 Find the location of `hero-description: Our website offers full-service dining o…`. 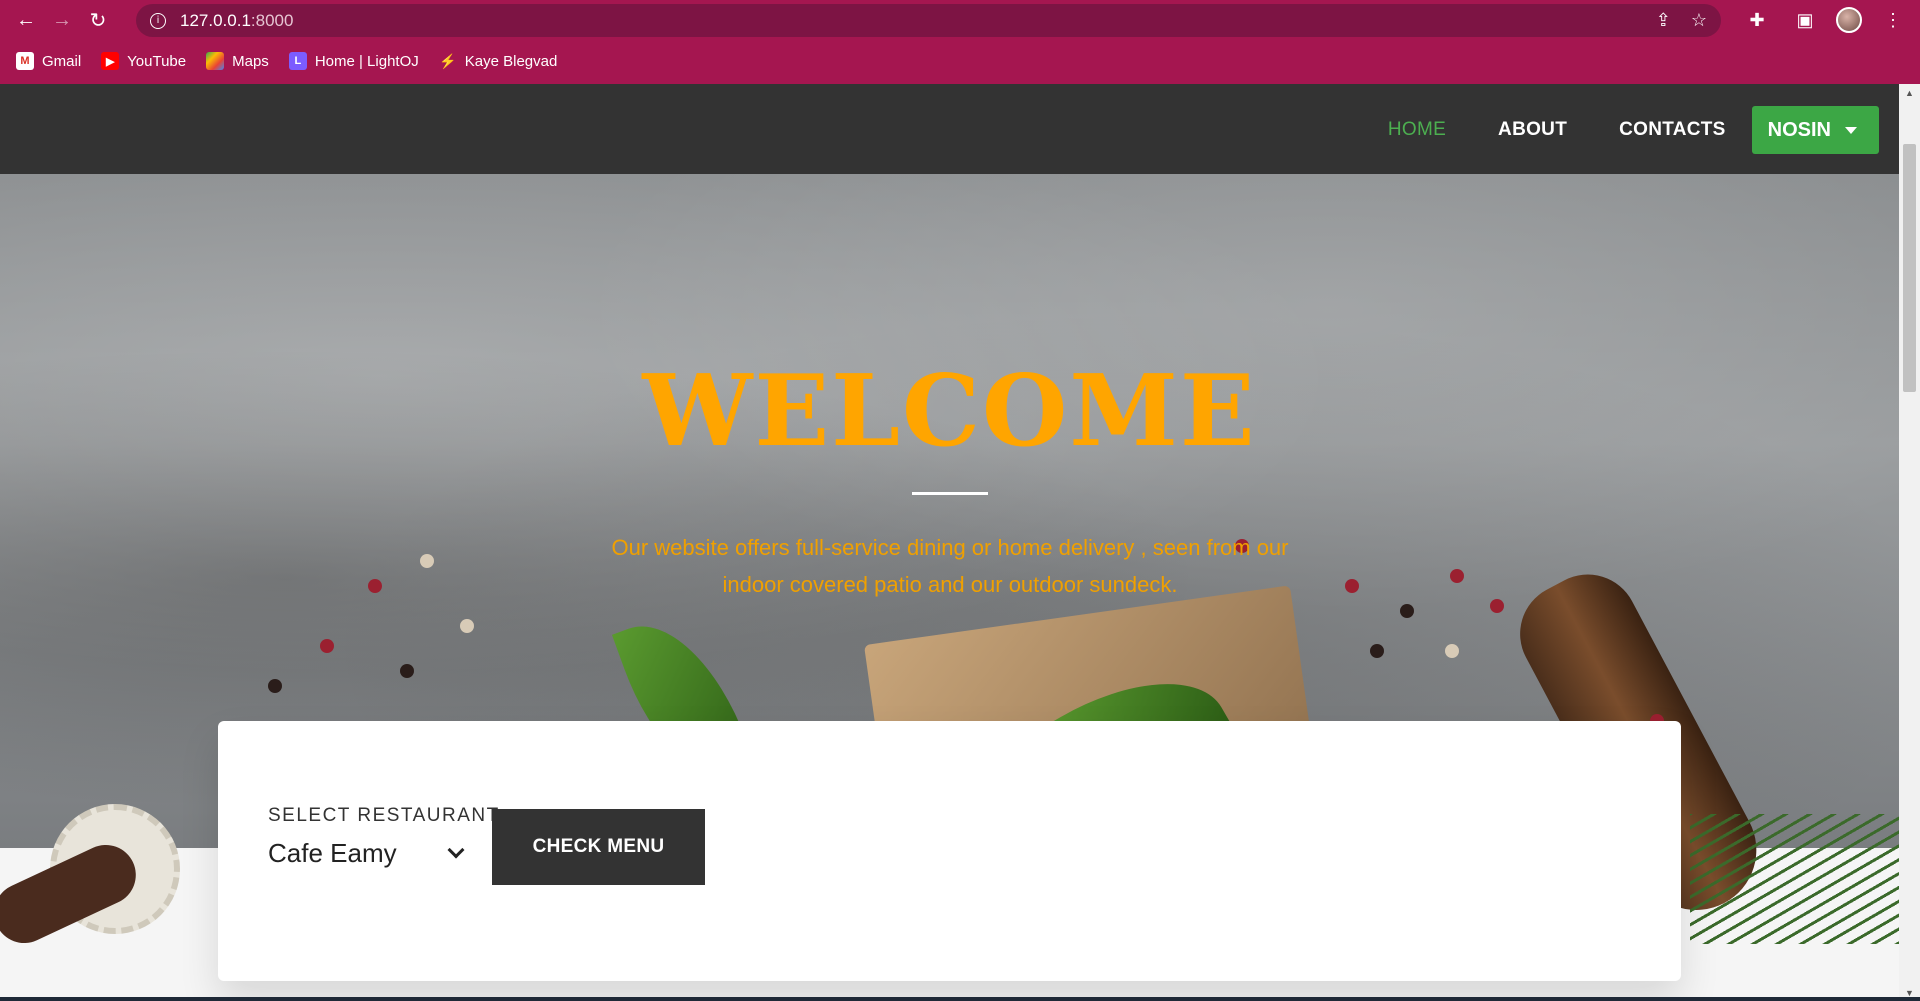

hero-description: Our website offers full-service dining o… is located at coordinates (950, 566).